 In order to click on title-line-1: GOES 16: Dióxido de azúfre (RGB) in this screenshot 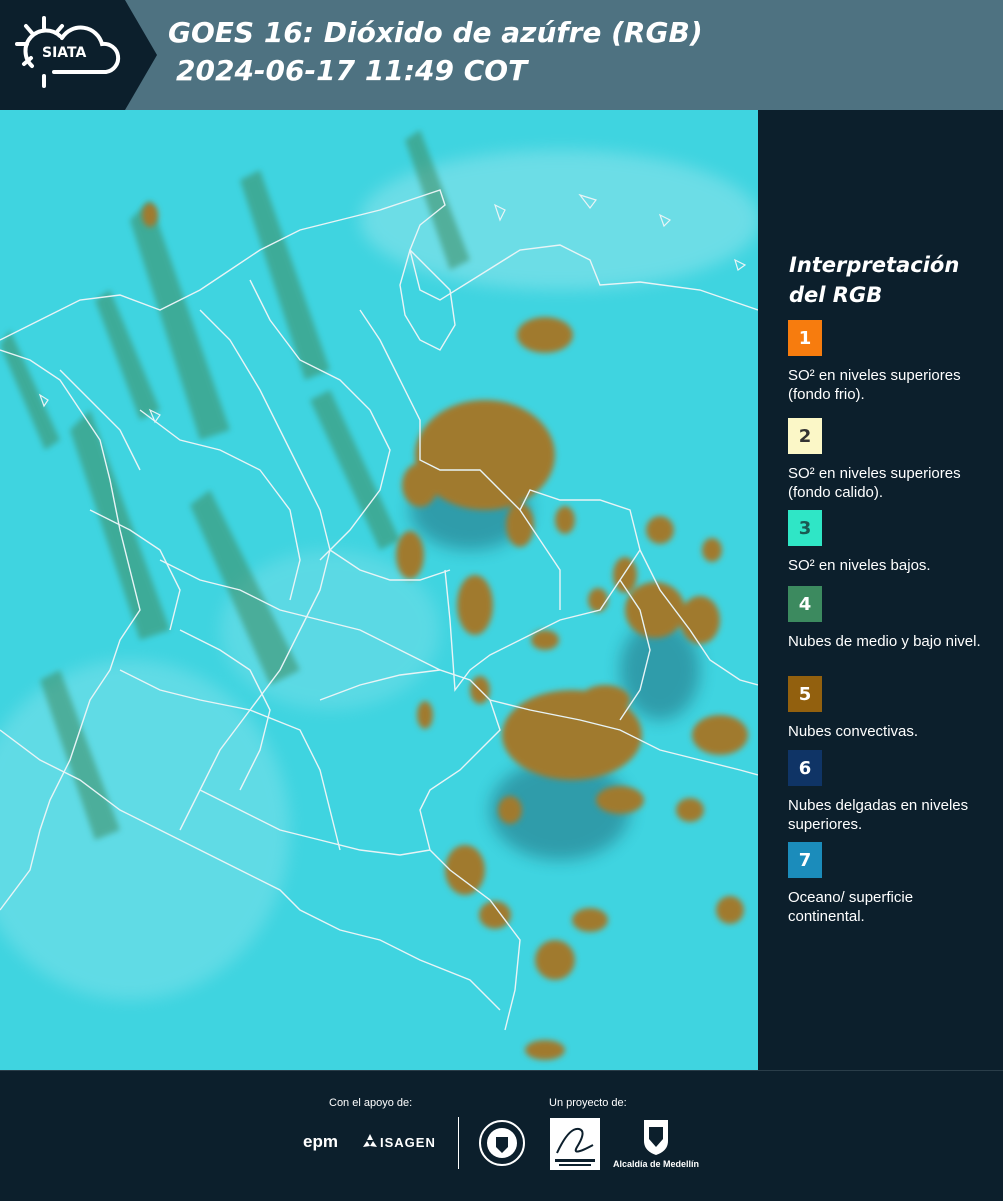, I will do `click(435, 32)`.